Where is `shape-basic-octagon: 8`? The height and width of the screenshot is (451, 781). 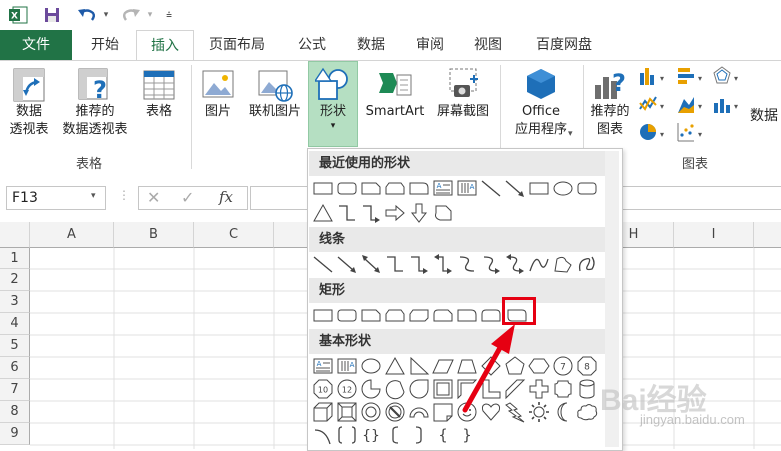
shape-basic-octagon: 8 is located at coordinates (587, 366).